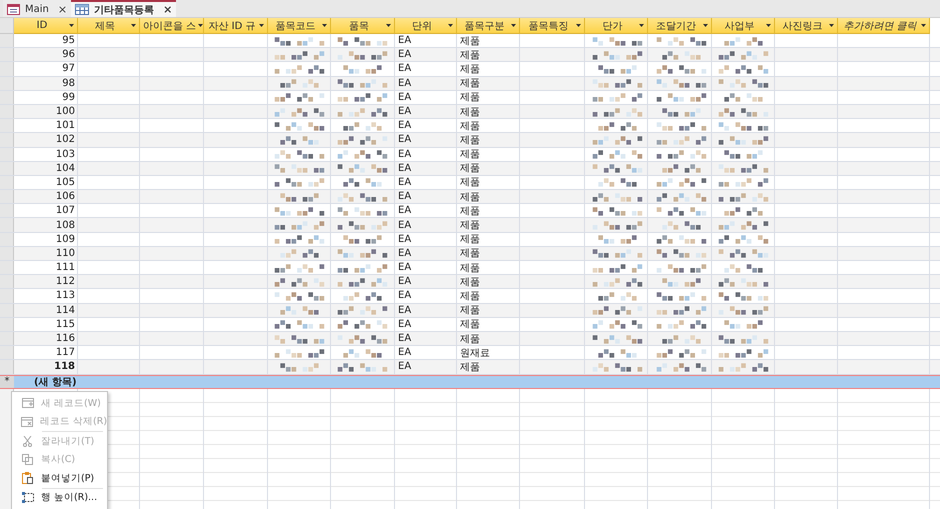 Image resolution: width=940 pixels, height=509 pixels. Describe the element at coordinates (470, 296) in the screenshot. I see `table-row: 113 EA 제품` at that location.